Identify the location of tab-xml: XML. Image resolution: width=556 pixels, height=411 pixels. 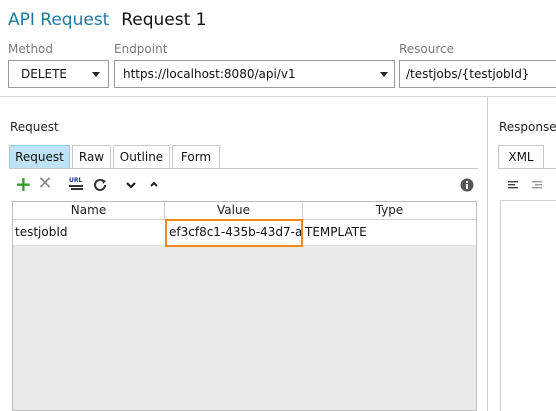
(521, 156).